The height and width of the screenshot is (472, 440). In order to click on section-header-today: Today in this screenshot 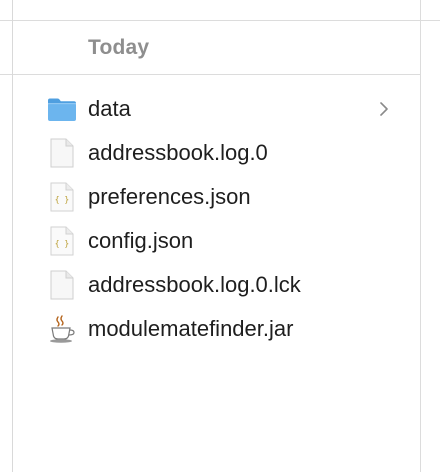, I will do `click(216, 48)`.